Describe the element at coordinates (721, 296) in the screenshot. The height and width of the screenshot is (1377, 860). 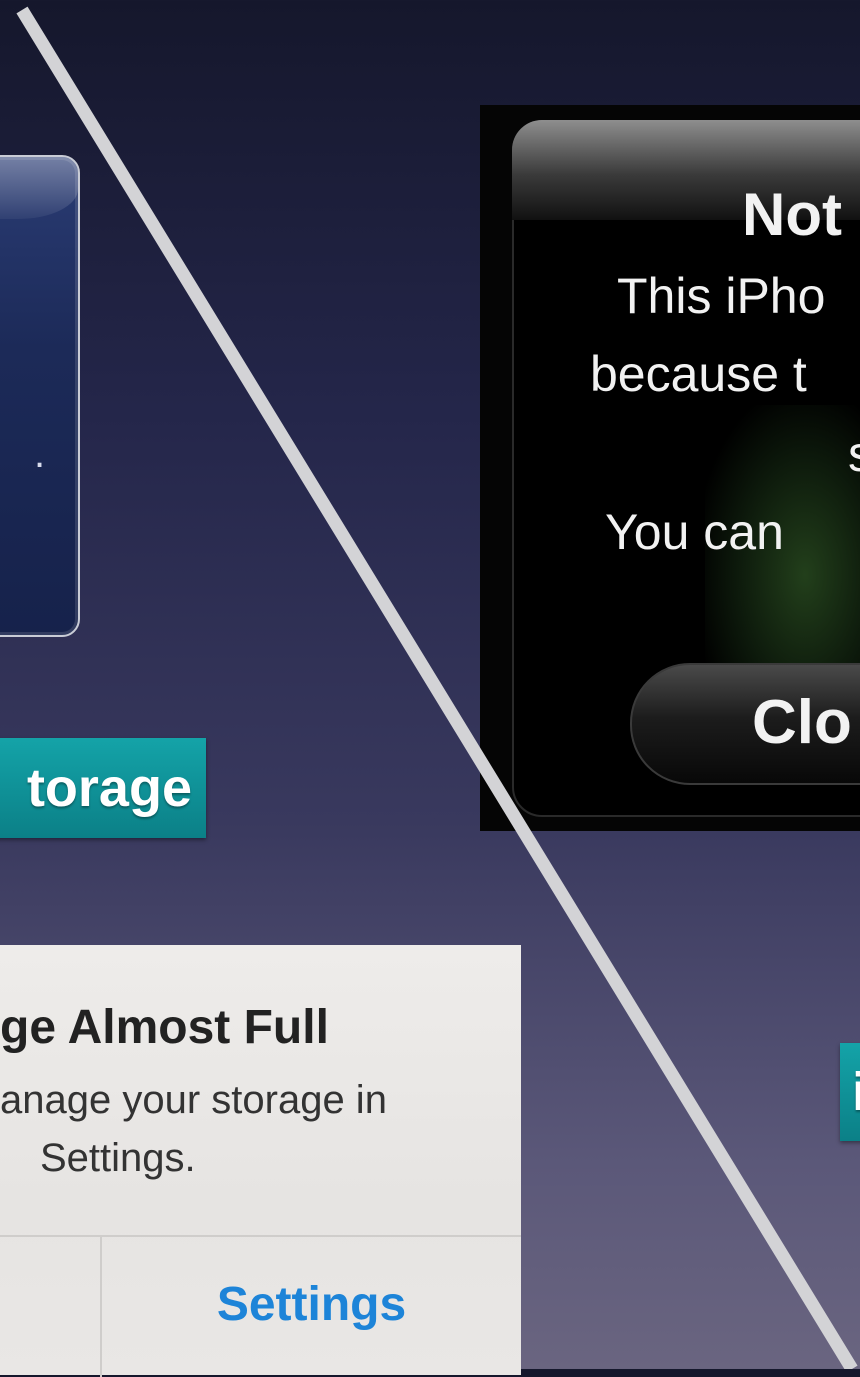
I see `alert-message-line: This iPho` at that location.